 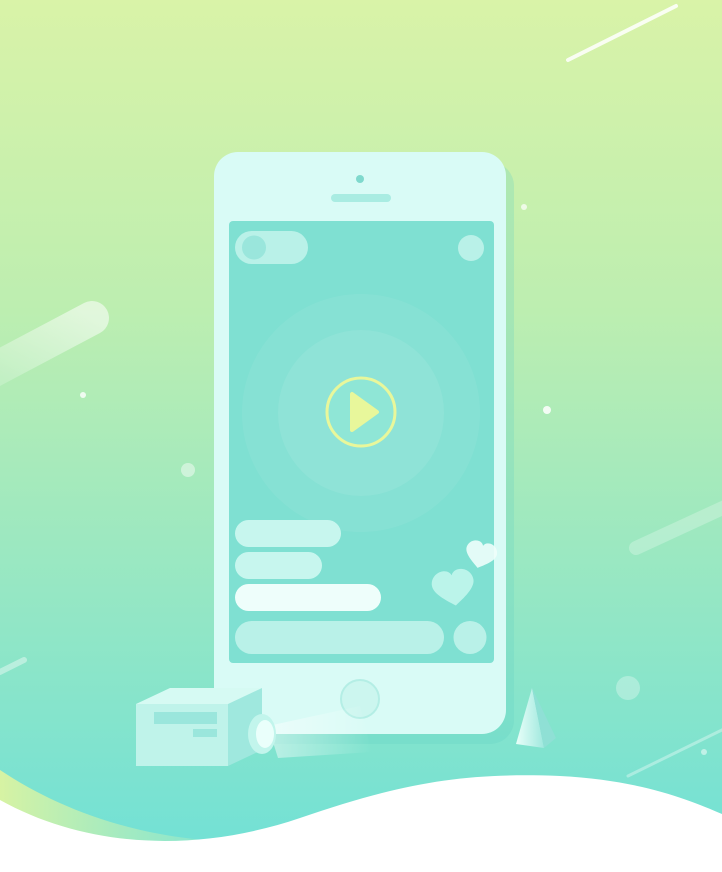 What do you see at coordinates (339, 637) in the screenshot?
I see `comment-input` at bounding box center [339, 637].